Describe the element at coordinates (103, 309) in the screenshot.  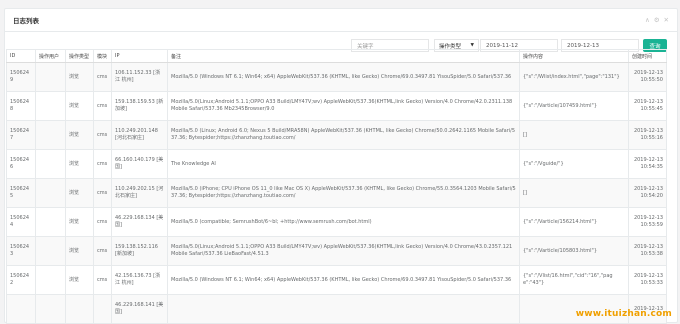
I see `cell-module` at that location.